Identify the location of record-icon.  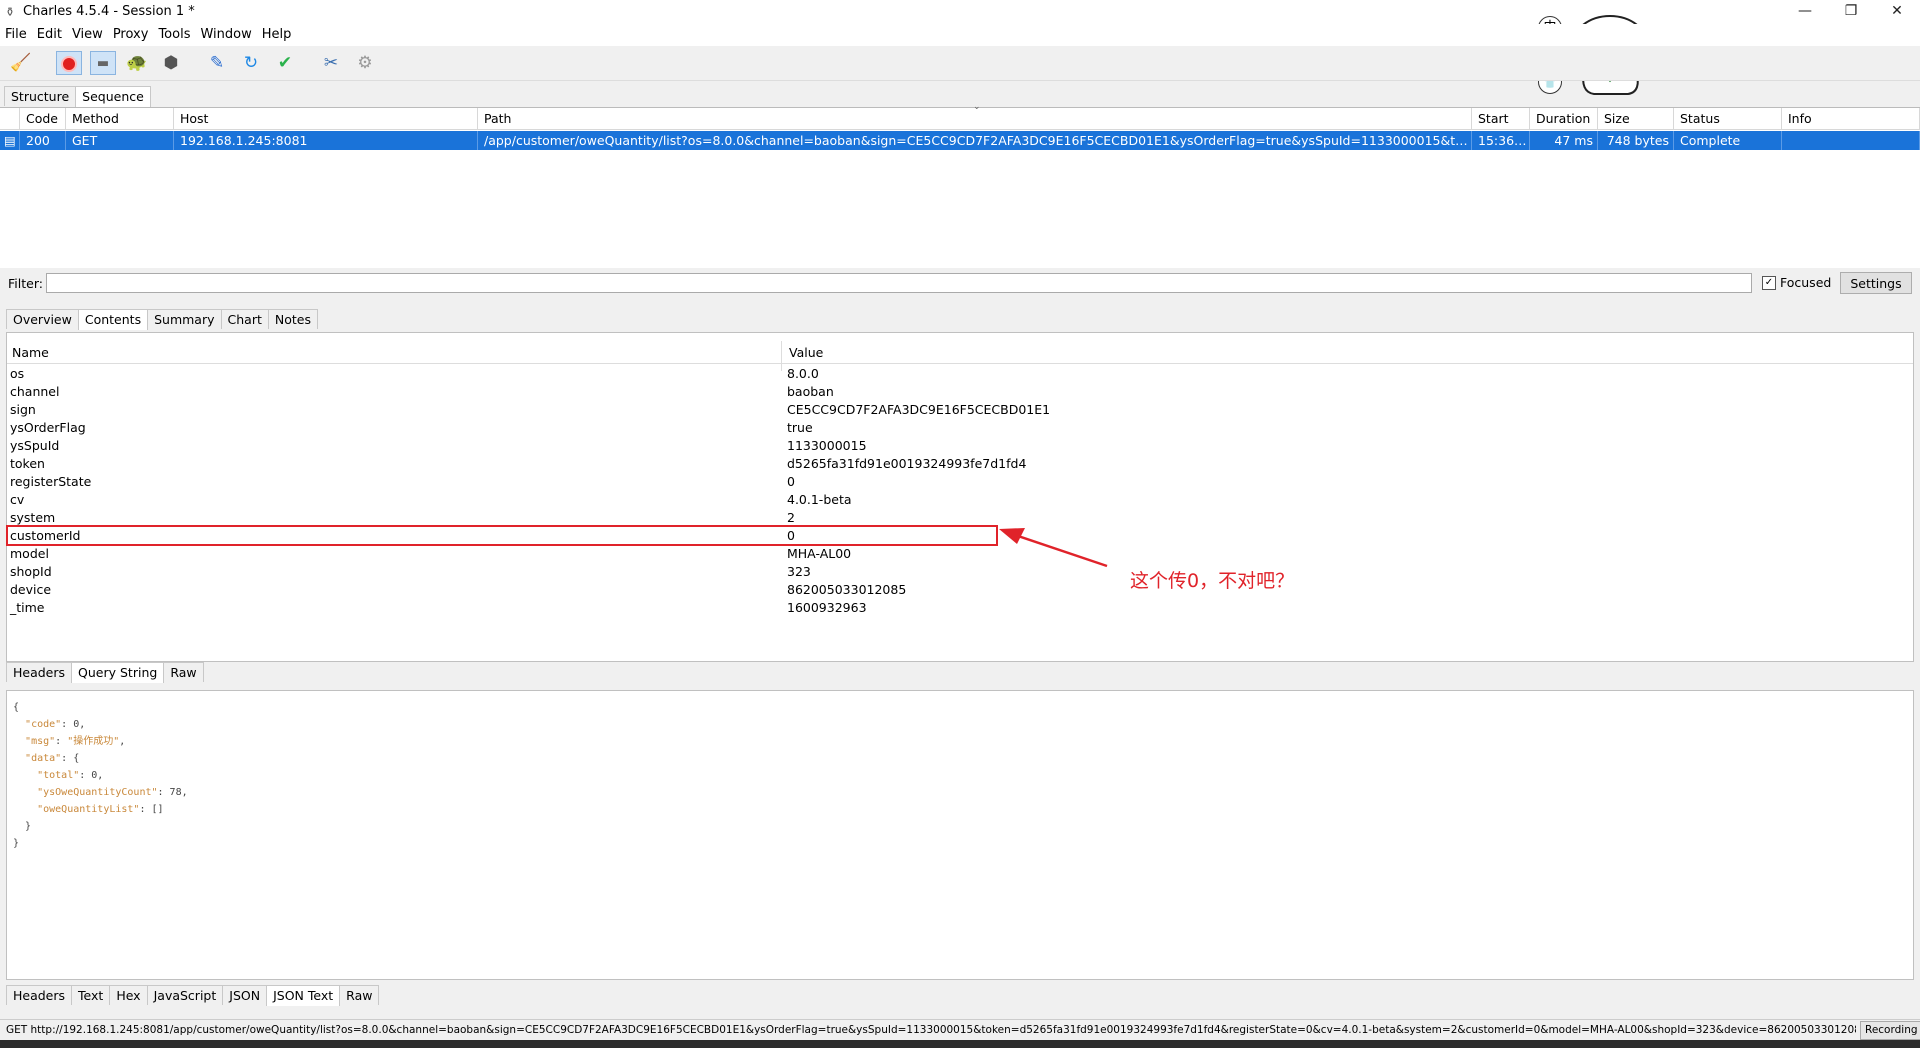
(69, 63).